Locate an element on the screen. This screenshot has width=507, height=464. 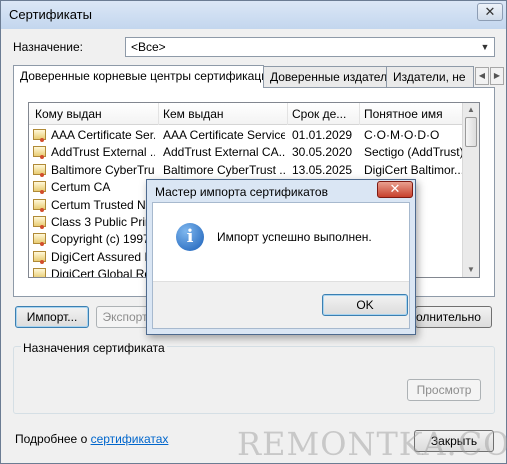
scroll-down-icon: ▼ is located at coordinates (471, 270).